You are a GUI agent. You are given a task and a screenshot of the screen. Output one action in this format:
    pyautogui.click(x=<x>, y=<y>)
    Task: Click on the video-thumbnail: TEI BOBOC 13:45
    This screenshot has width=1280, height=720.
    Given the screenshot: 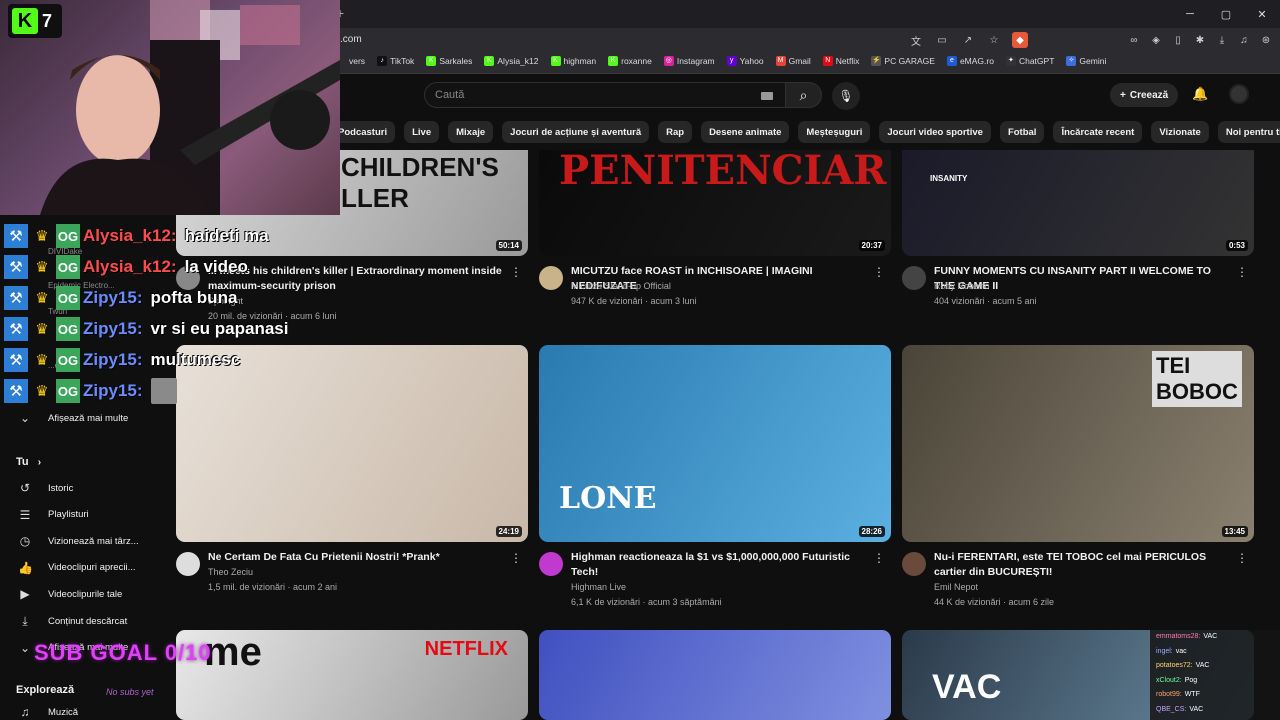 What is the action you would take?
    pyautogui.click(x=1078, y=443)
    